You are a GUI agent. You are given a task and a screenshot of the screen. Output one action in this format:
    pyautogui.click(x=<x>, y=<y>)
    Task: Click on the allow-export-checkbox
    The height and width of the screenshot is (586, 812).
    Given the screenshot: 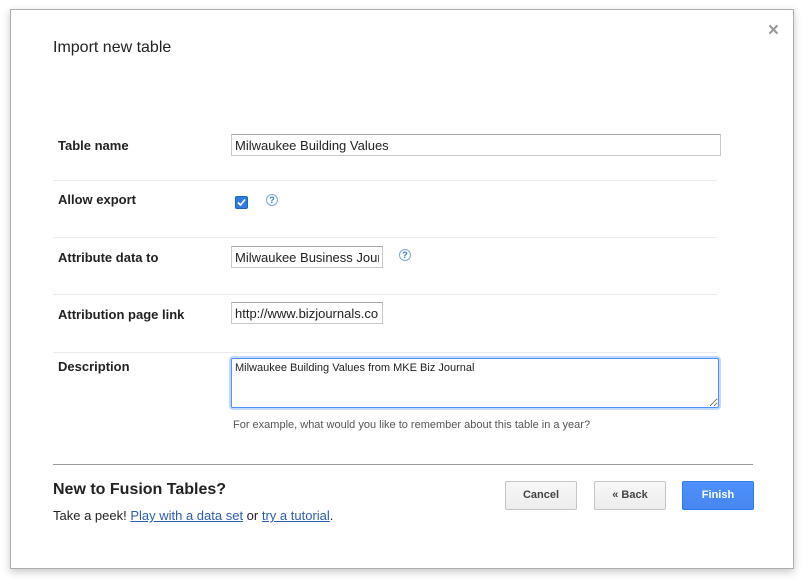 What is the action you would take?
    pyautogui.click(x=241, y=202)
    